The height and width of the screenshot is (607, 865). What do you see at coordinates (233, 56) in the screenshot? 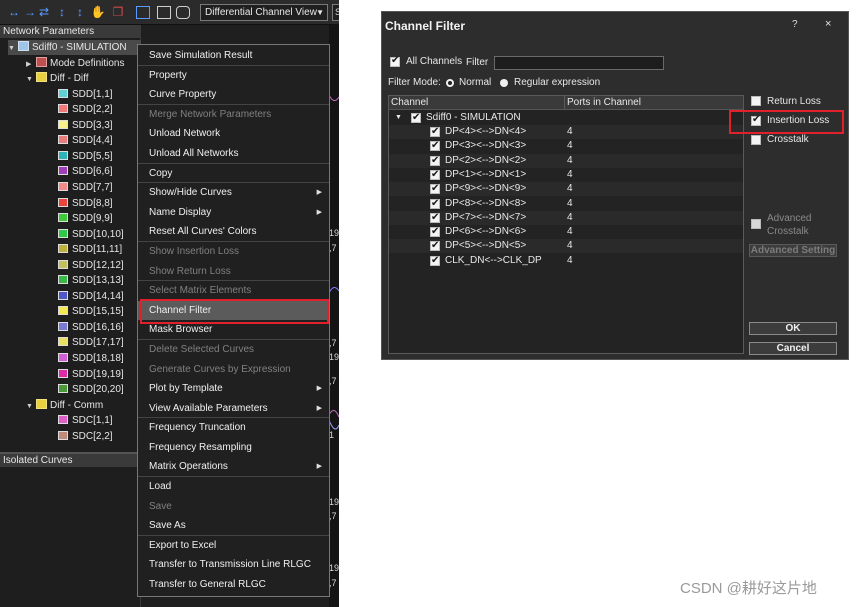
I see `menu-item-save-simulation-result: Save Simulation Result` at bounding box center [233, 56].